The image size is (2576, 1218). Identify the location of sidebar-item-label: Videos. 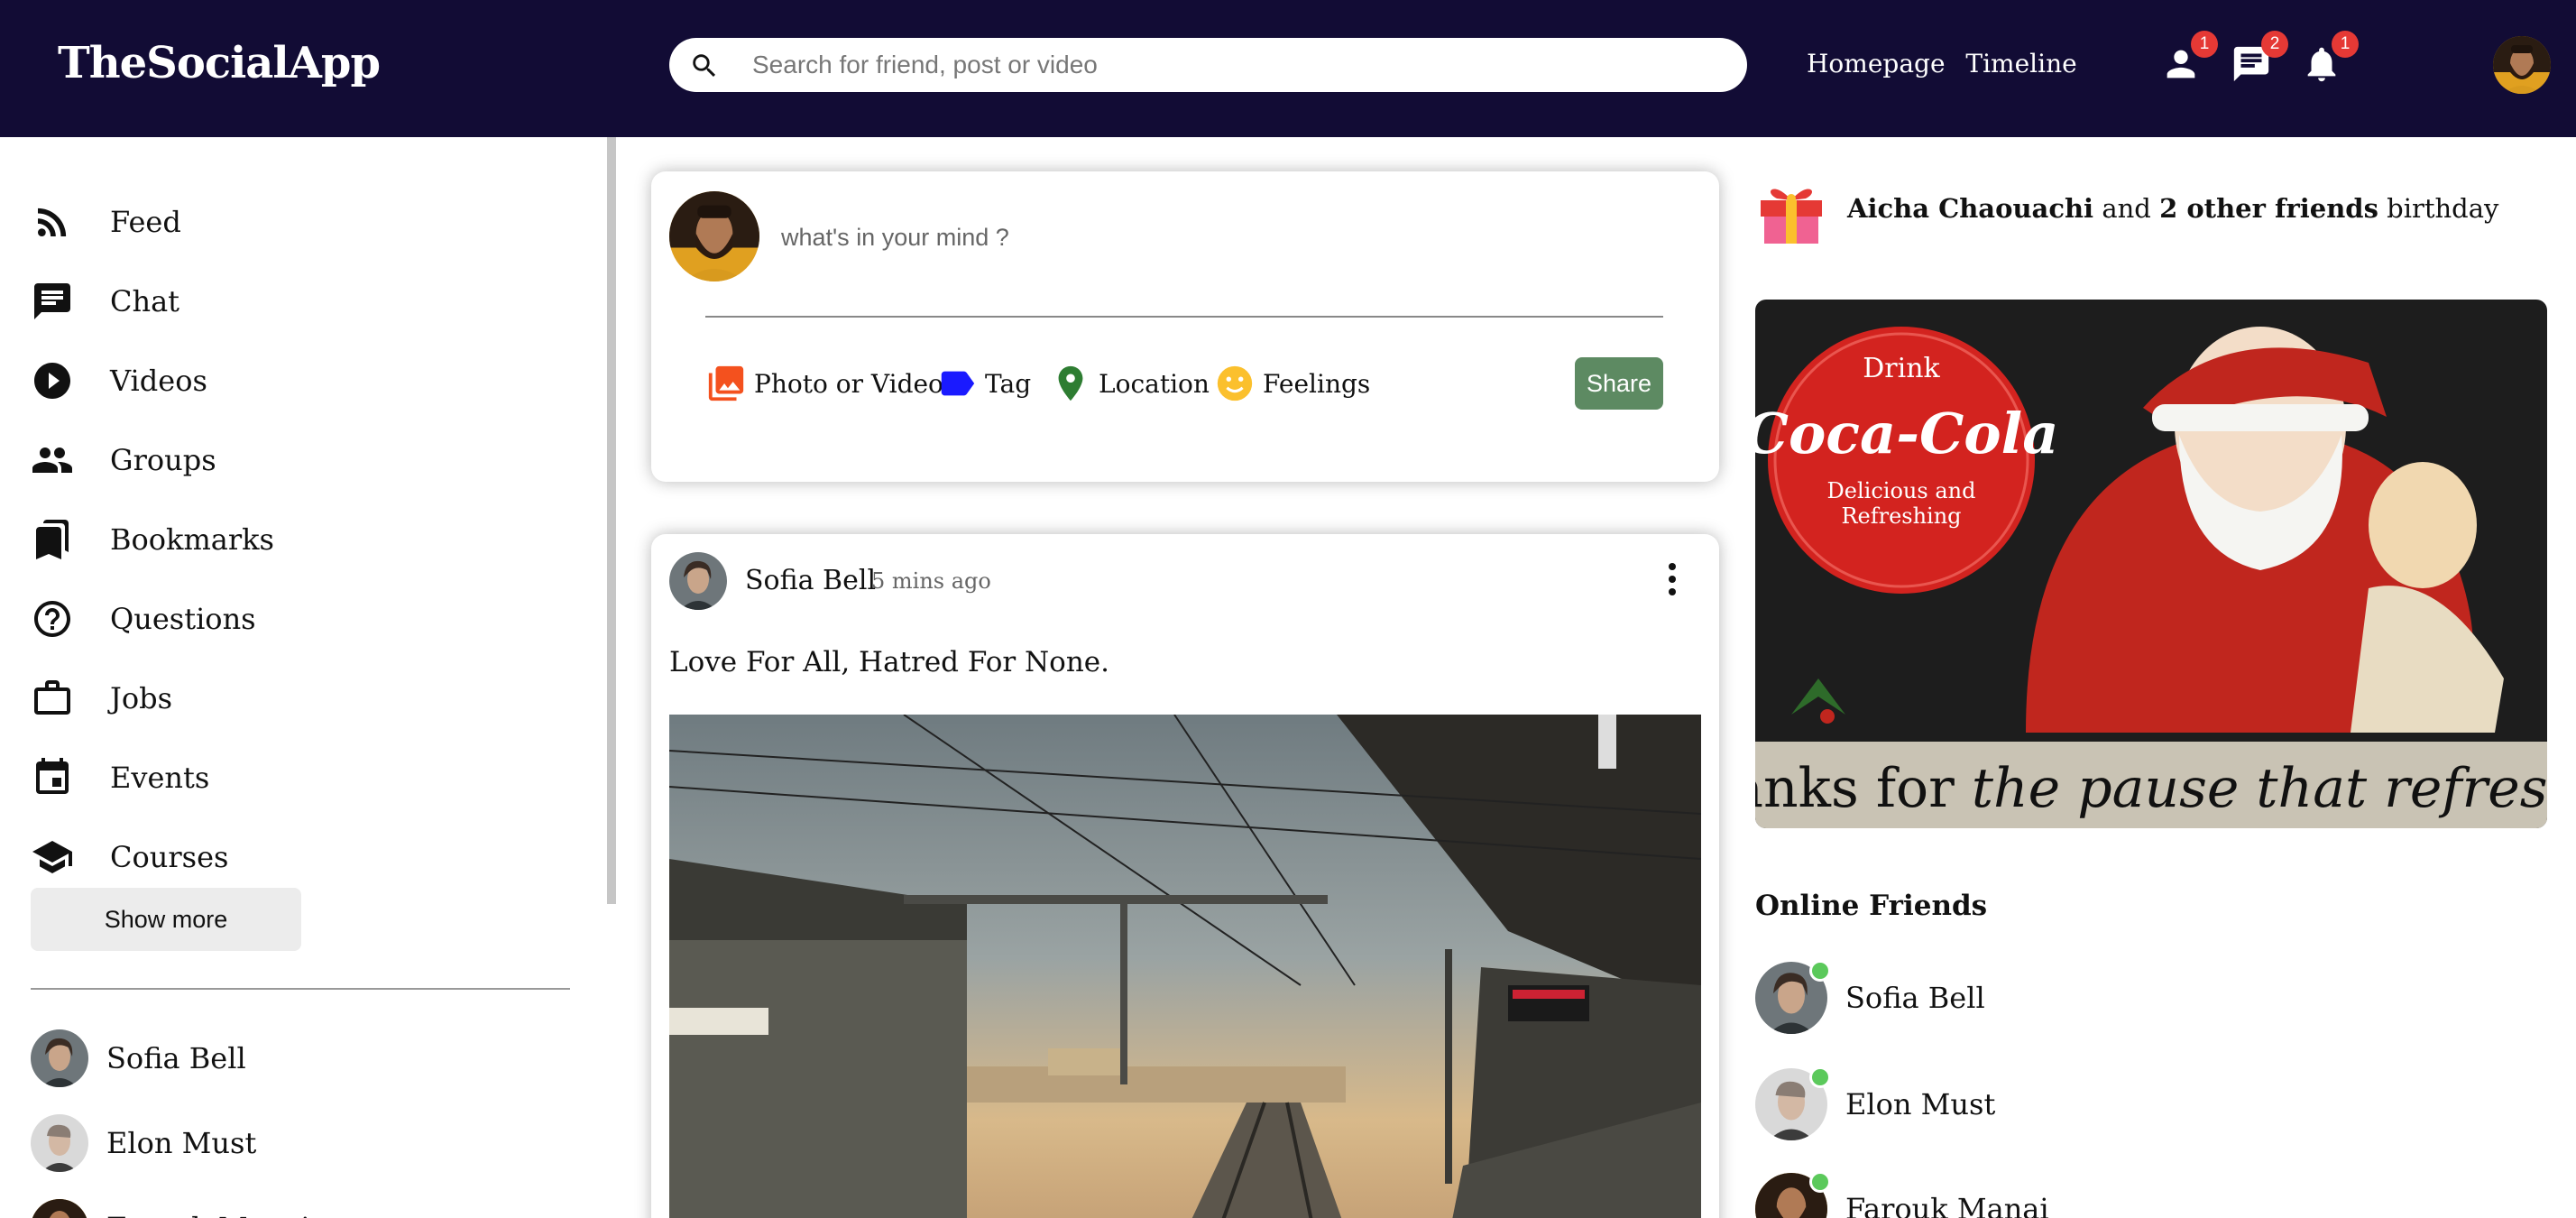
(158, 381).